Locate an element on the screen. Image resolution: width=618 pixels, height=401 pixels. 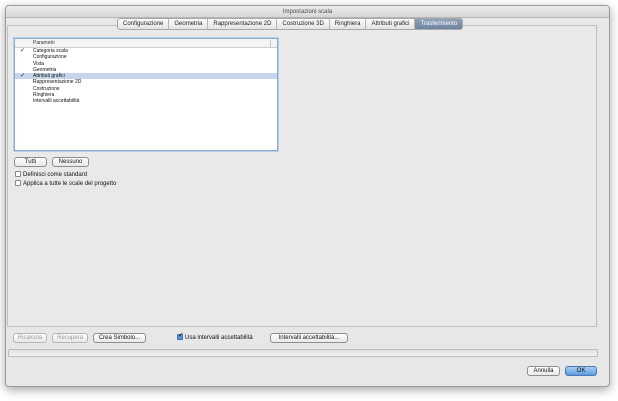
tab-rappresentazione-2d: Rappresentazione 2D is located at coordinates (243, 24).